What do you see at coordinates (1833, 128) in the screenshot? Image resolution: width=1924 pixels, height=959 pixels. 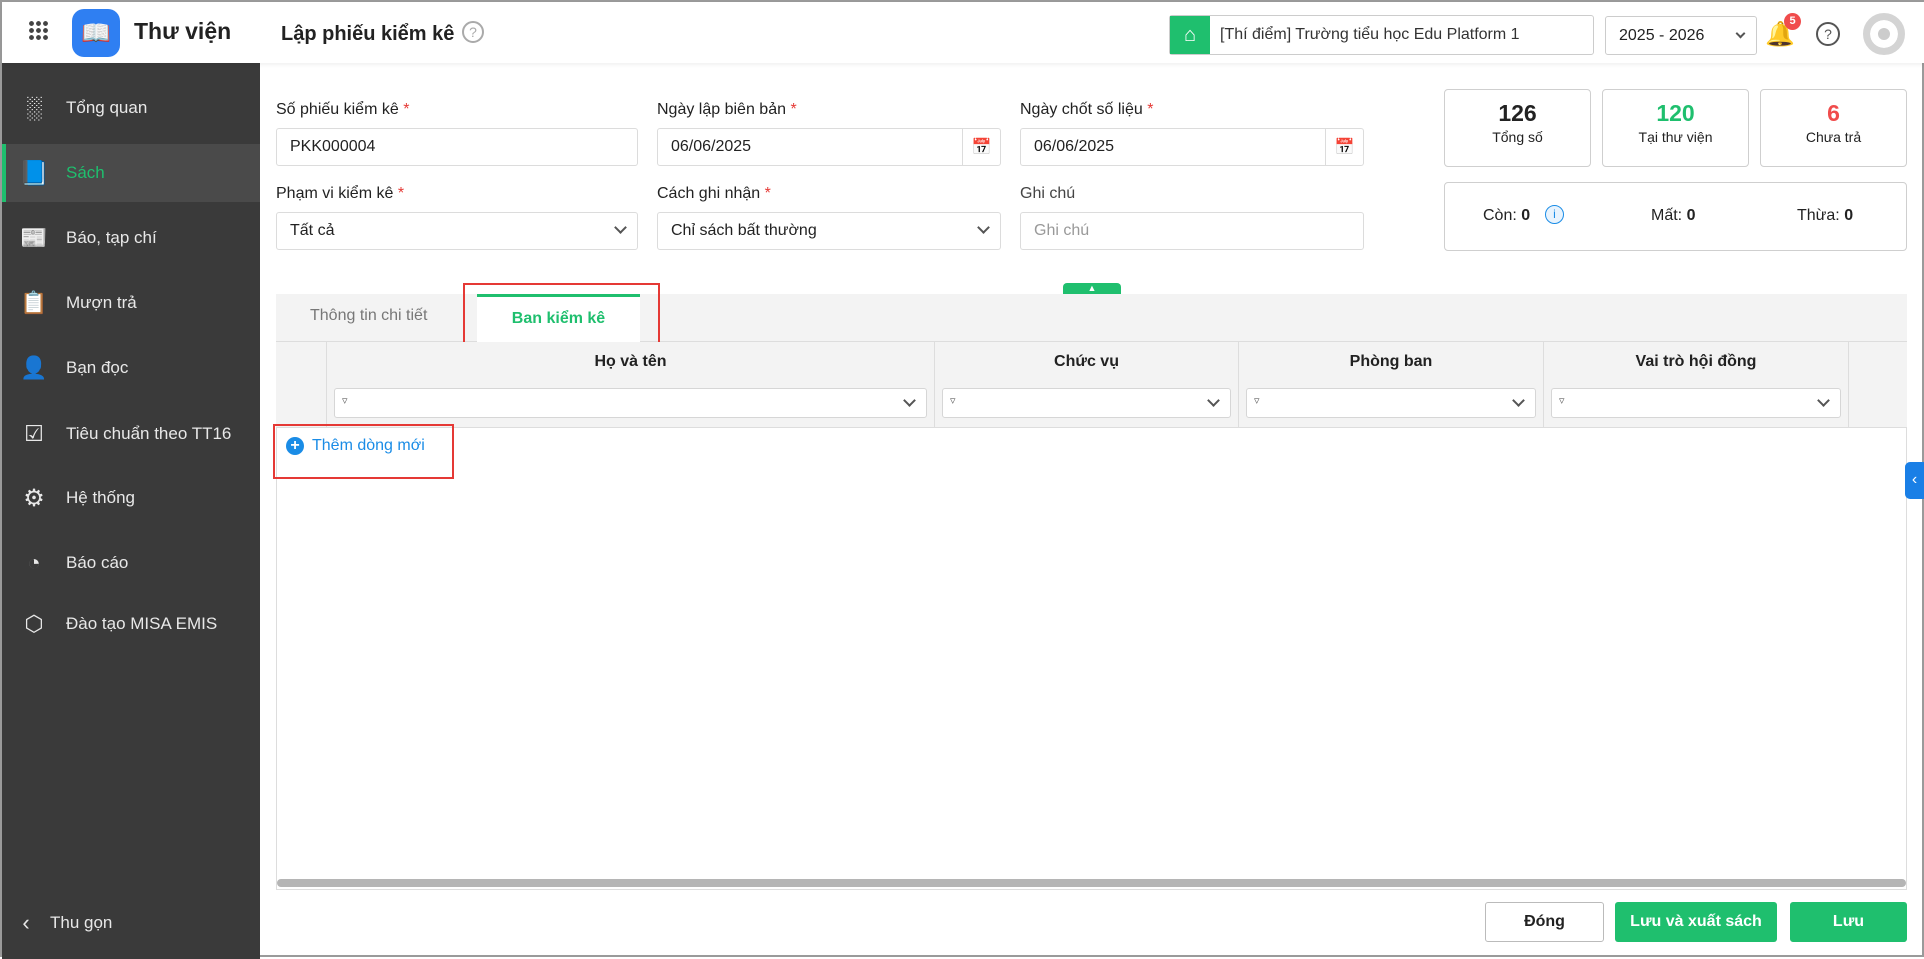 I see `stat-not-returned: 6 Chưa trả` at bounding box center [1833, 128].